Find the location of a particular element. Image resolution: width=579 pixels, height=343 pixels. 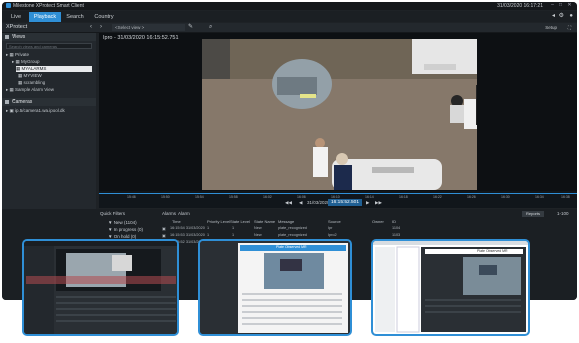

next-frame-icon: ▶▶ is located at coordinates (378, 203).